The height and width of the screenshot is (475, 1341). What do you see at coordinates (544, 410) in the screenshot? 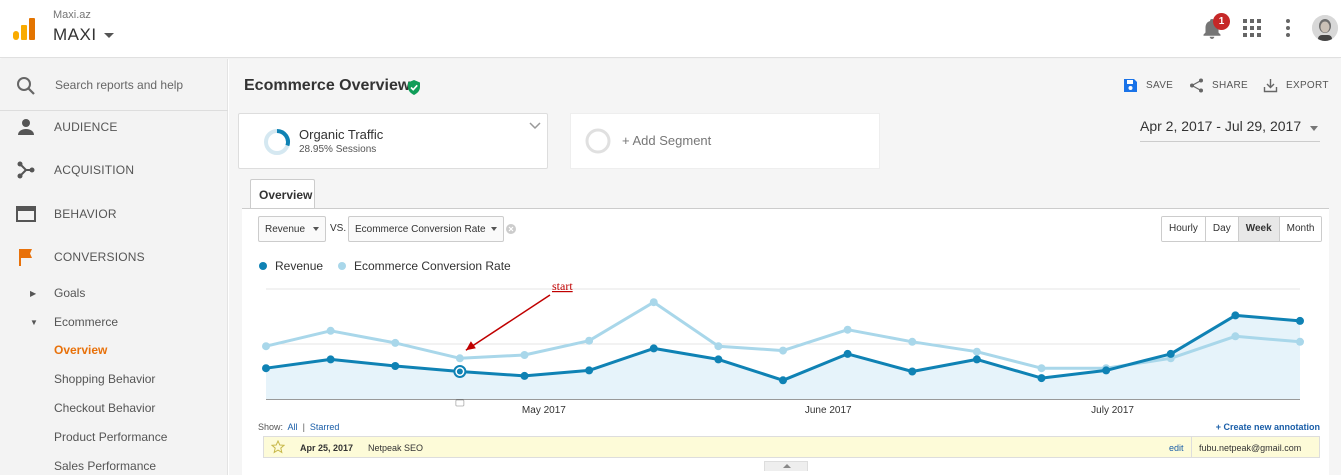
I see `x-tick-label: May 2017` at bounding box center [544, 410].